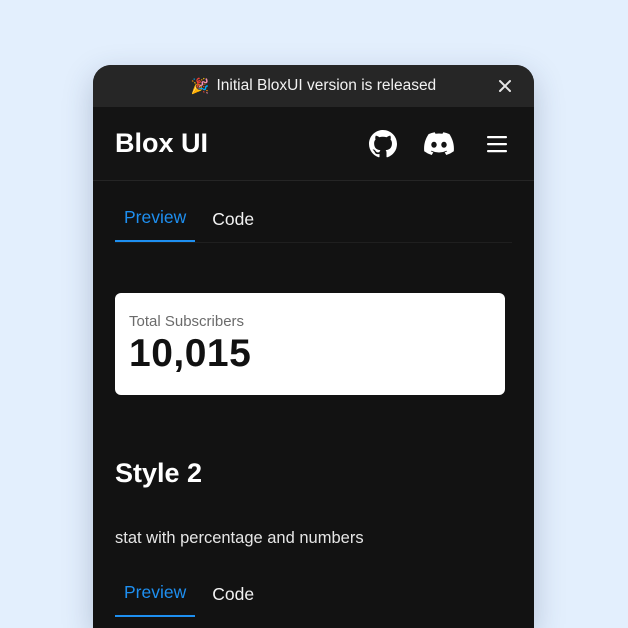 The height and width of the screenshot is (628, 628). I want to click on tab-bar-style-2: Preview Code, so click(310, 596).